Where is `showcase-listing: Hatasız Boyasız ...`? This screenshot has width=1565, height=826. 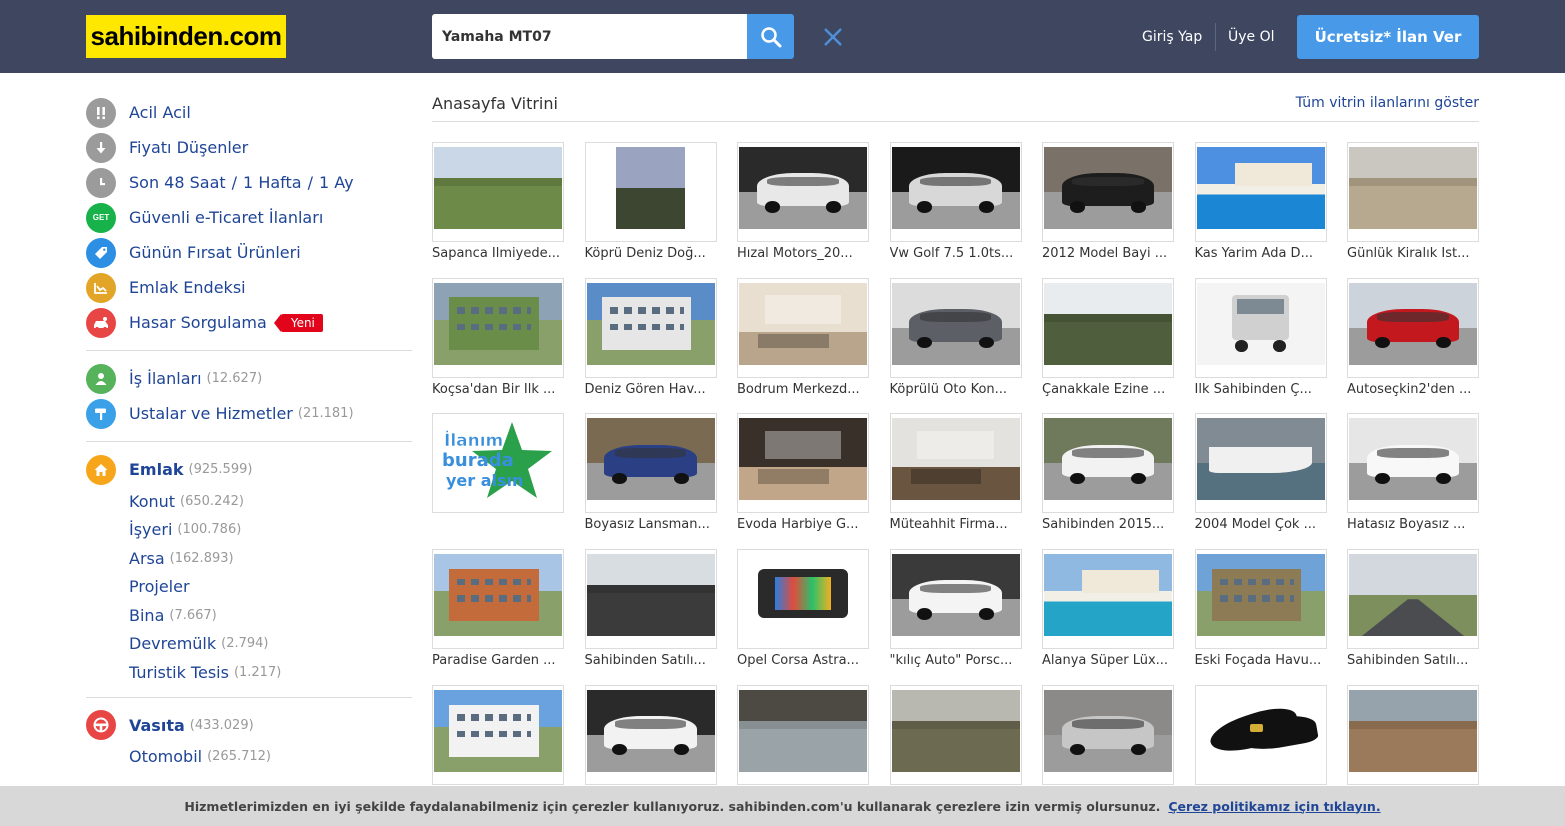
showcase-listing: Hatasız Boyasız ... is located at coordinates (1413, 472).